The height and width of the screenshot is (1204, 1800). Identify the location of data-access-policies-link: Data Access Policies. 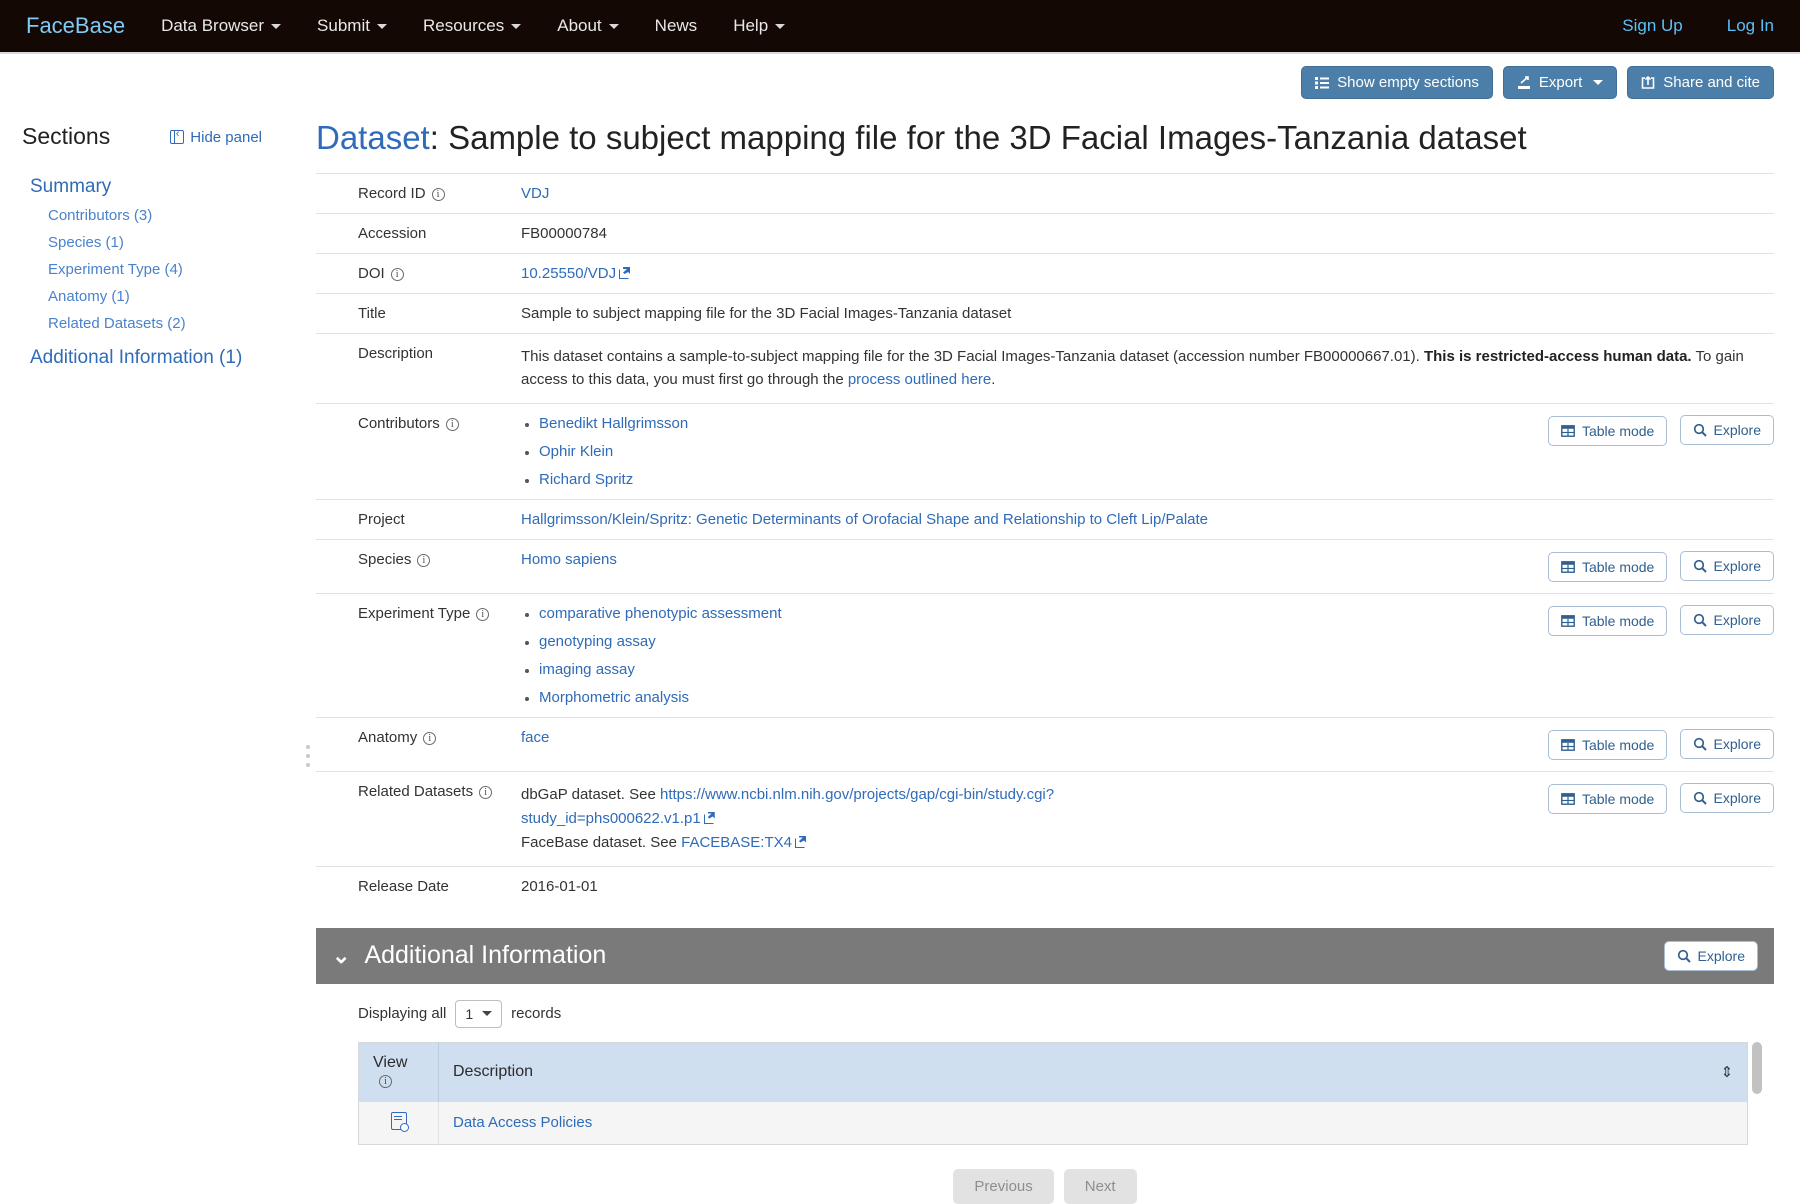
(522, 1122).